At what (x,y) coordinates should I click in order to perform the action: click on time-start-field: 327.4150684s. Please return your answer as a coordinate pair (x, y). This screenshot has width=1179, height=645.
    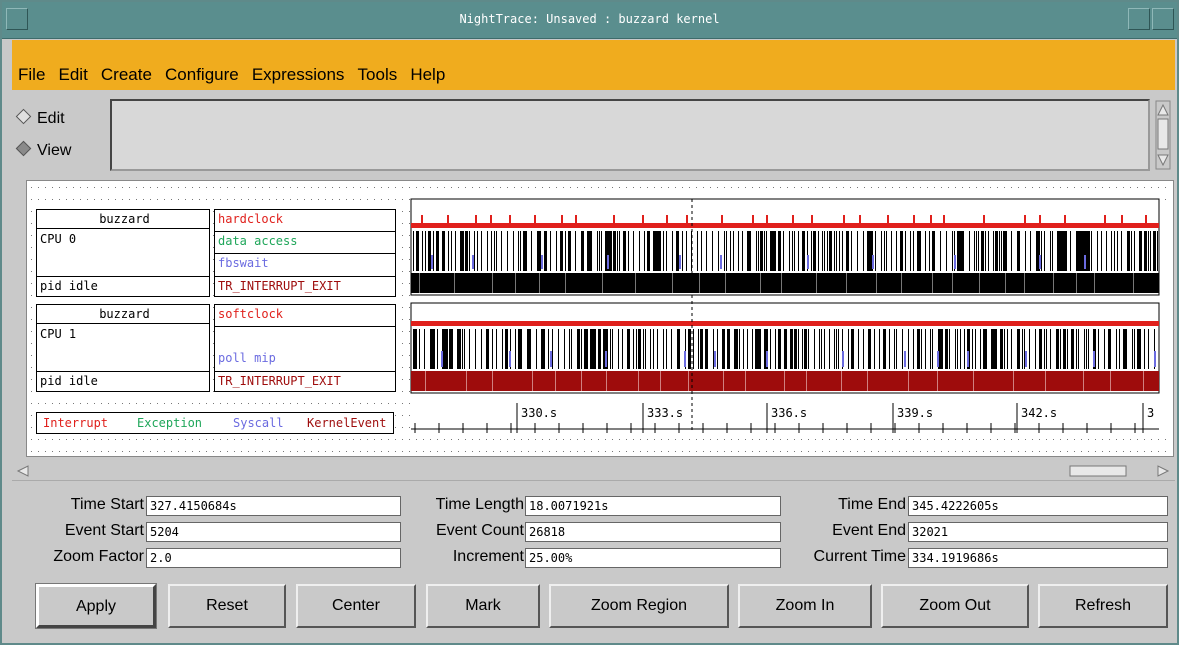
    Looking at the image, I should click on (273, 506).